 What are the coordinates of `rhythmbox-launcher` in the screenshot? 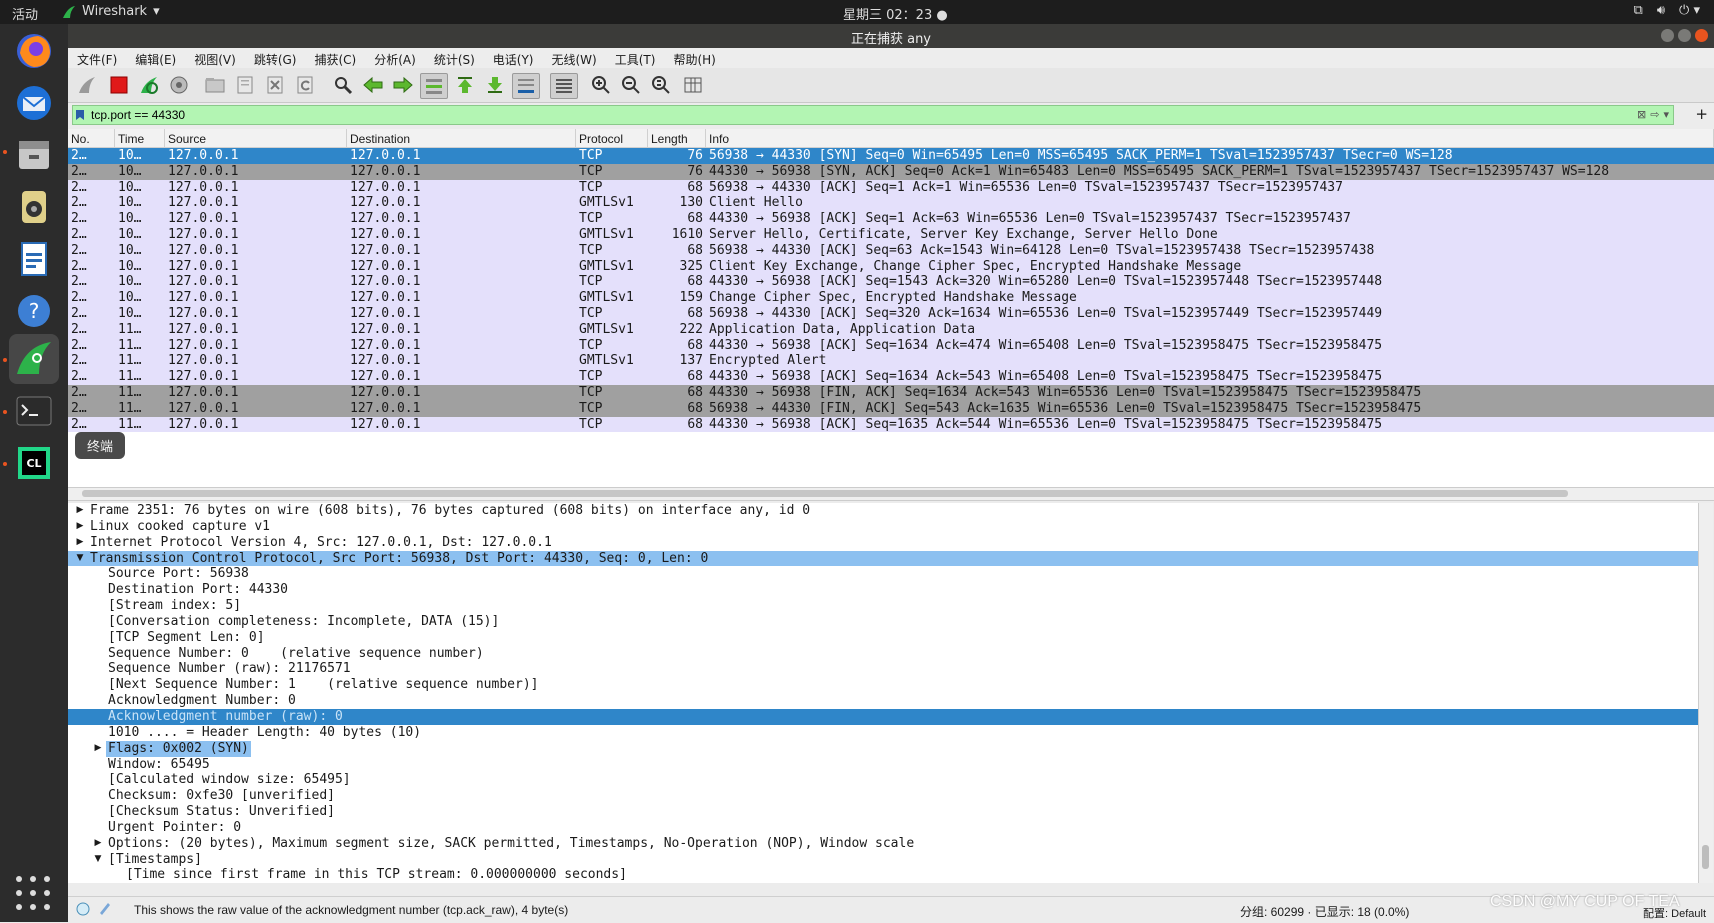 It's located at (34, 207).